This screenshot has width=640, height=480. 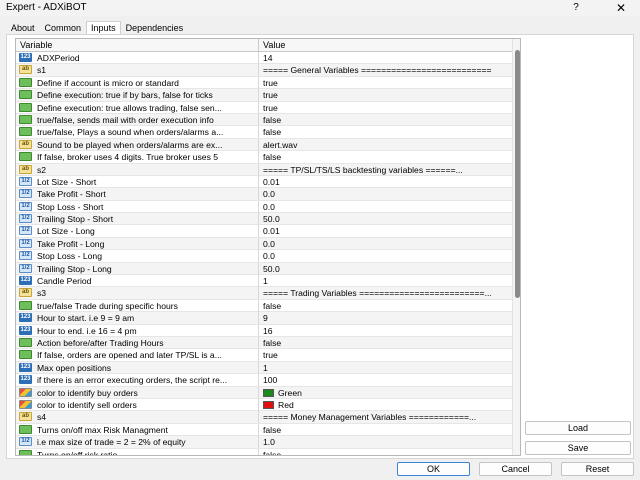 I want to click on table-row: 123 Hour to start. i.e 9 = 9 am 9, so click(x=264, y=318).